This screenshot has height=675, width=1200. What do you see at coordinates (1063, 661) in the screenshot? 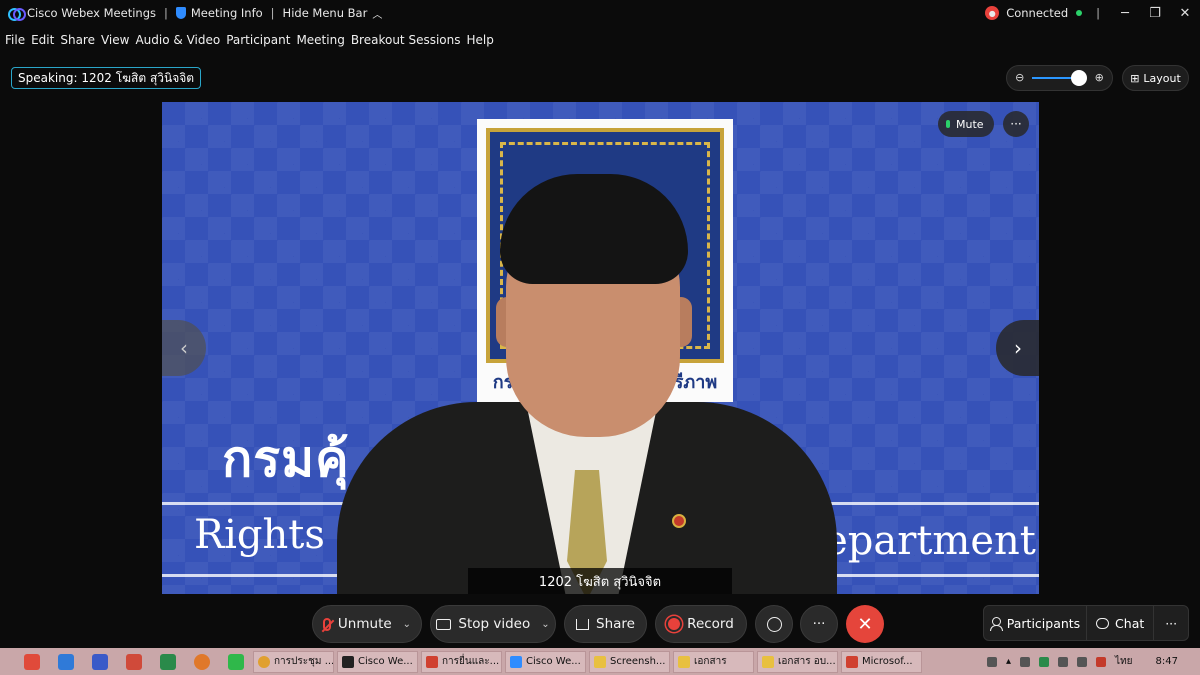
I see `battery-icon` at bounding box center [1063, 661].